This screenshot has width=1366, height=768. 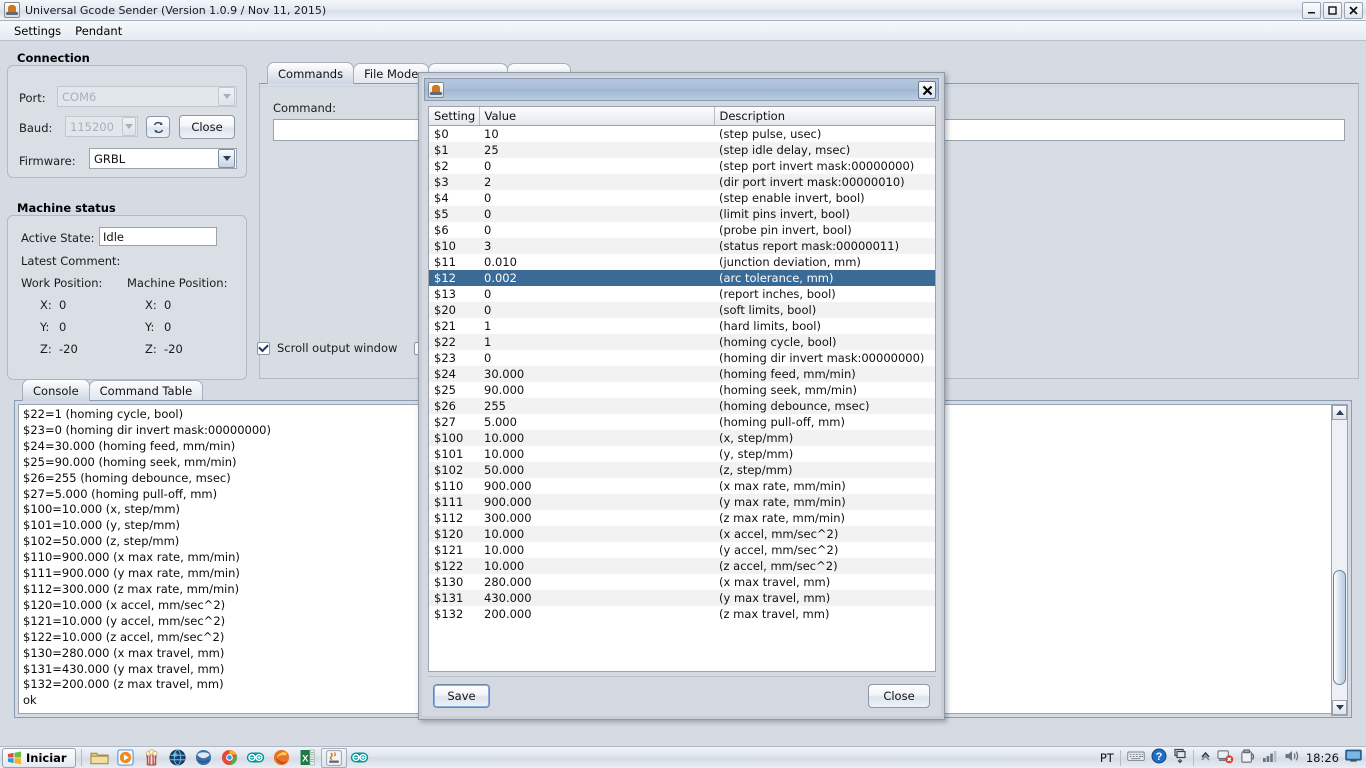 What do you see at coordinates (682, 245) in the screenshot?
I see `settings-table-row: $10 3 (status report mask:00000011)` at bounding box center [682, 245].